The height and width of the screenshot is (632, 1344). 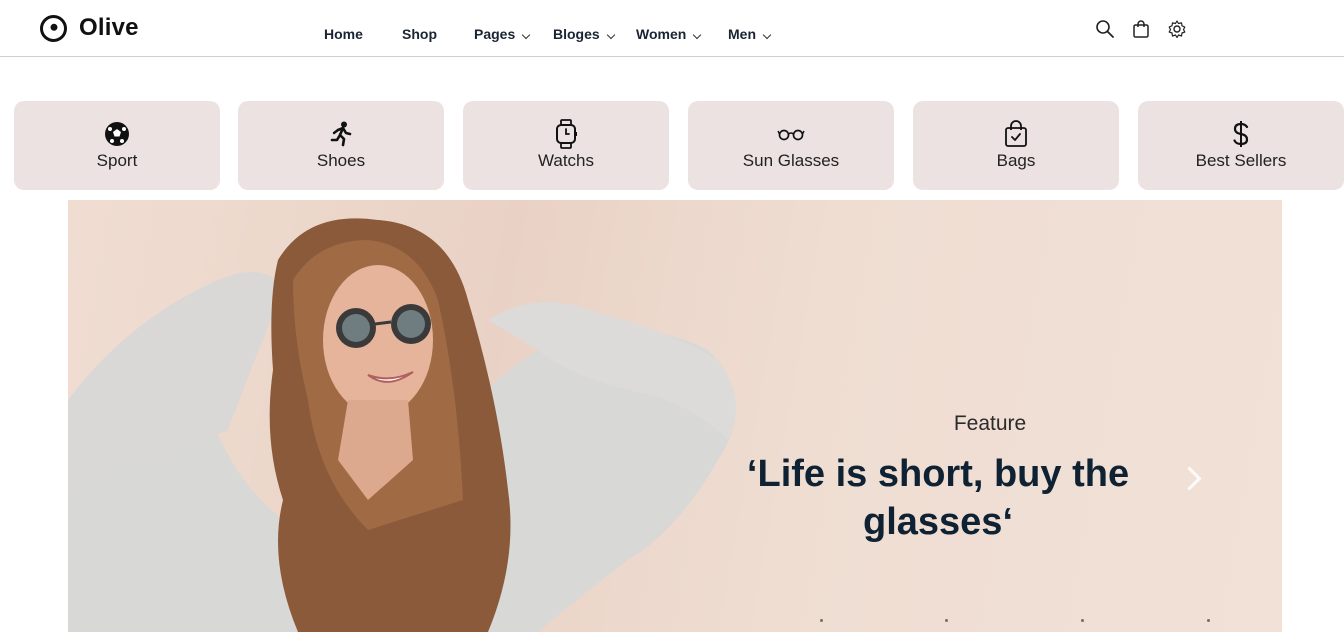 What do you see at coordinates (566, 160) in the screenshot?
I see `category-label: Watchs` at bounding box center [566, 160].